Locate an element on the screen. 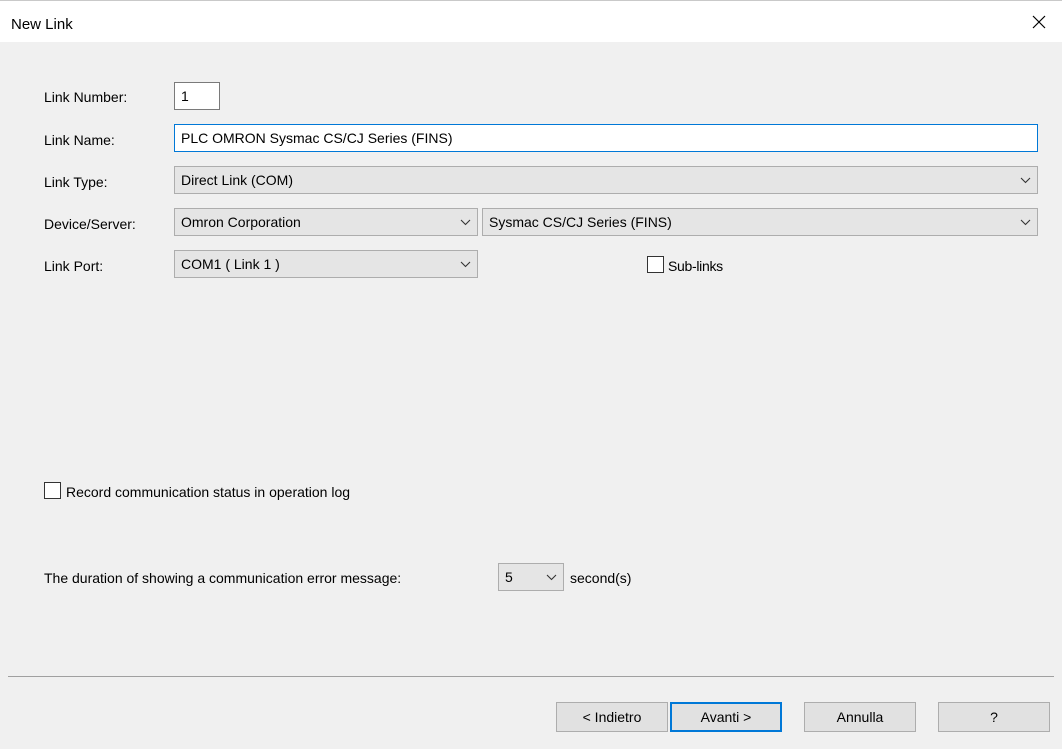 Image resolution: width=1062 pixels, height=749 pixels. next-button: Avanti > is located at coordinates (726, 717).